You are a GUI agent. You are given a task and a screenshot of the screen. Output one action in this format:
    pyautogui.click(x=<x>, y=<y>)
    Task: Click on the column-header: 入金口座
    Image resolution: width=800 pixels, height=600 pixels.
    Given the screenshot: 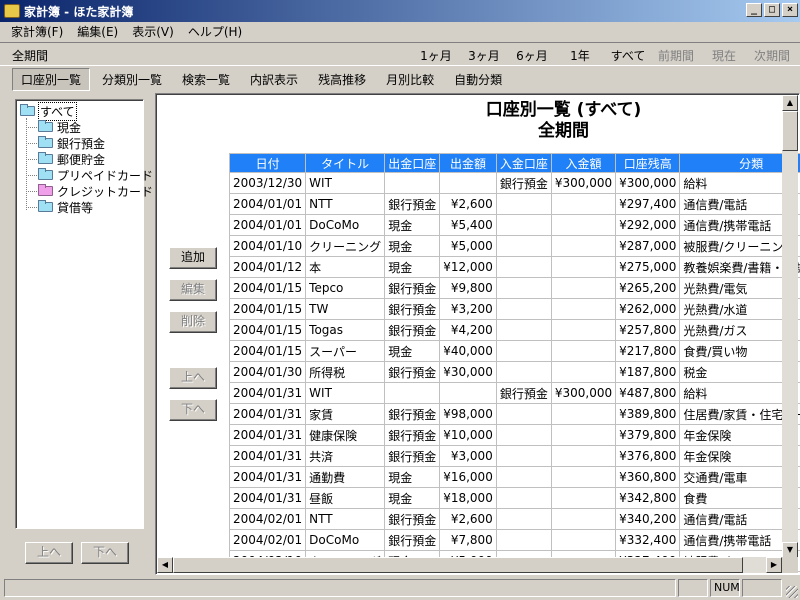 What is the action you would take?
    pyautogui.click(x=523, y=163)
    